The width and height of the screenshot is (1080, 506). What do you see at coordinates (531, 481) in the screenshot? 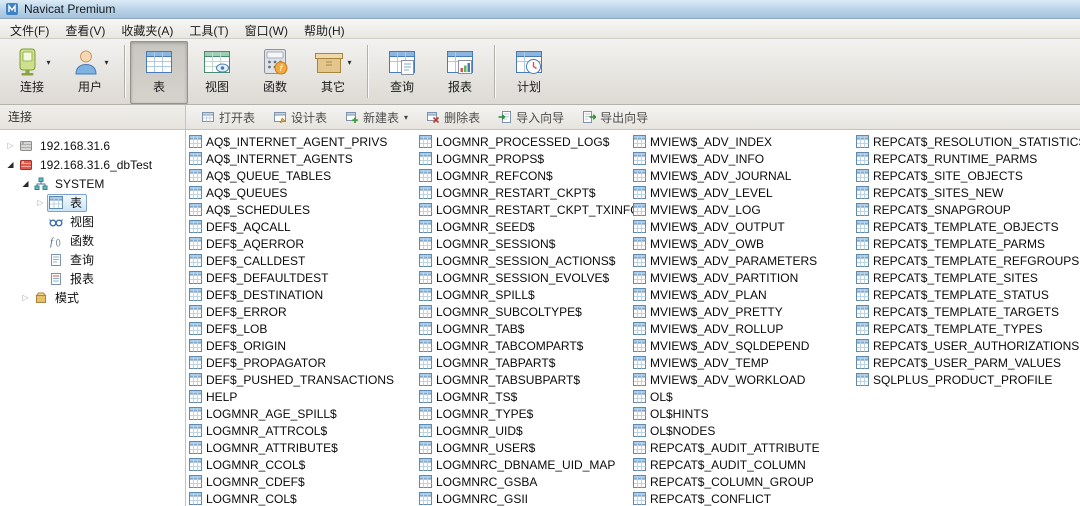
I see `table-item: LOGMNRC_GSBA` at bounding box center [531, 481].